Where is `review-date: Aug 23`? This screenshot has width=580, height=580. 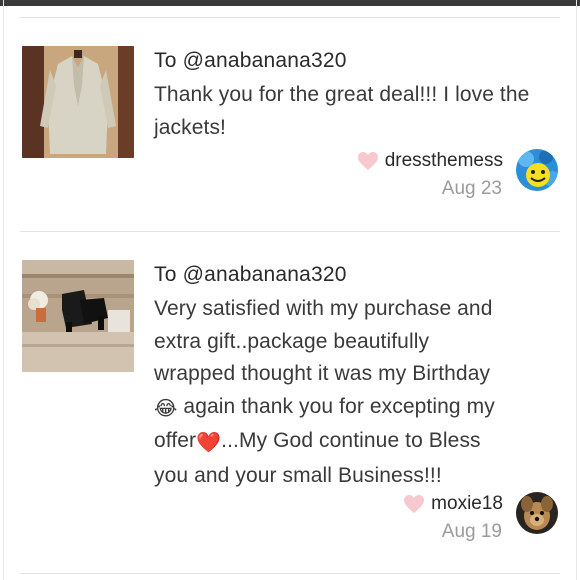 review-date: Aug 23 is located at coordinates (471, 188).